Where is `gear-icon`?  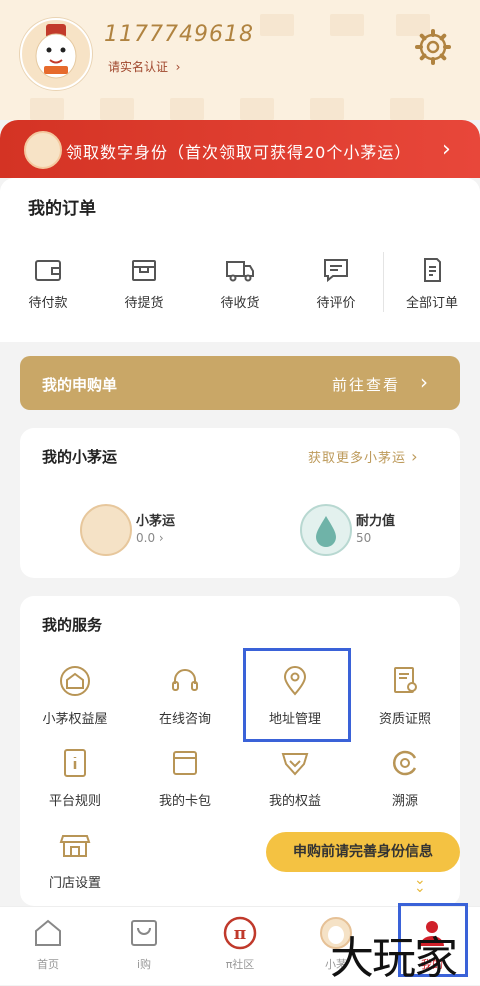 gear-icon is located at coordinates (433, 47).